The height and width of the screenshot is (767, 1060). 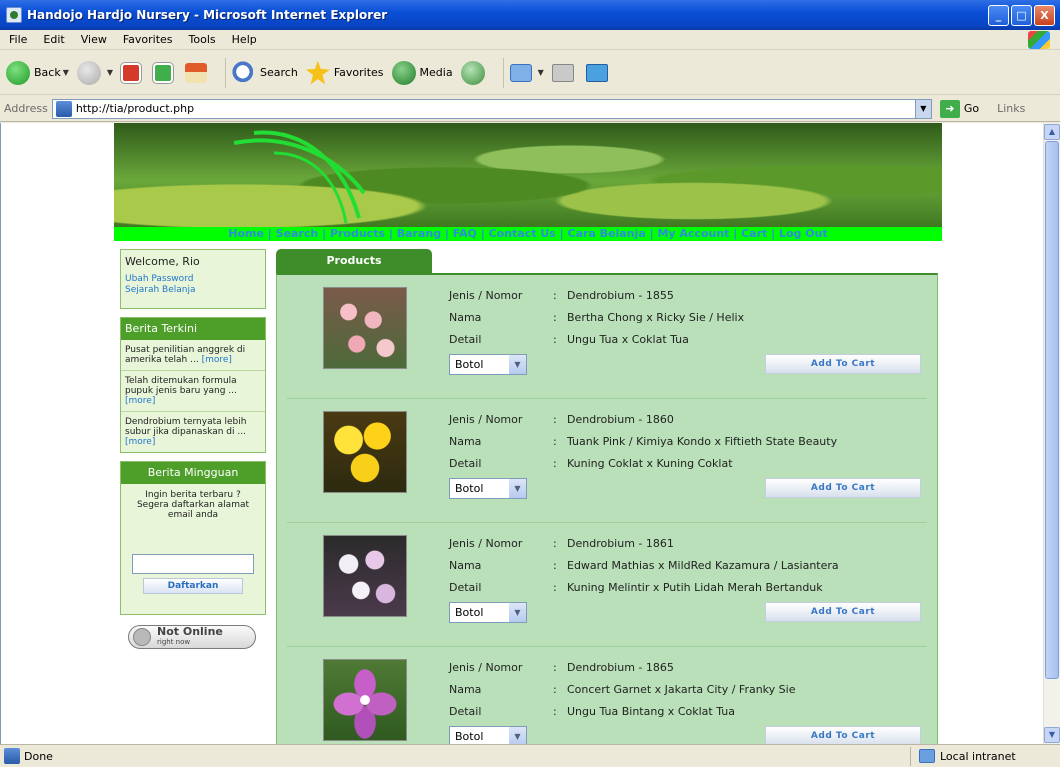 I want to click on menu-favorites: Favorites, so click(x=148, y=39).